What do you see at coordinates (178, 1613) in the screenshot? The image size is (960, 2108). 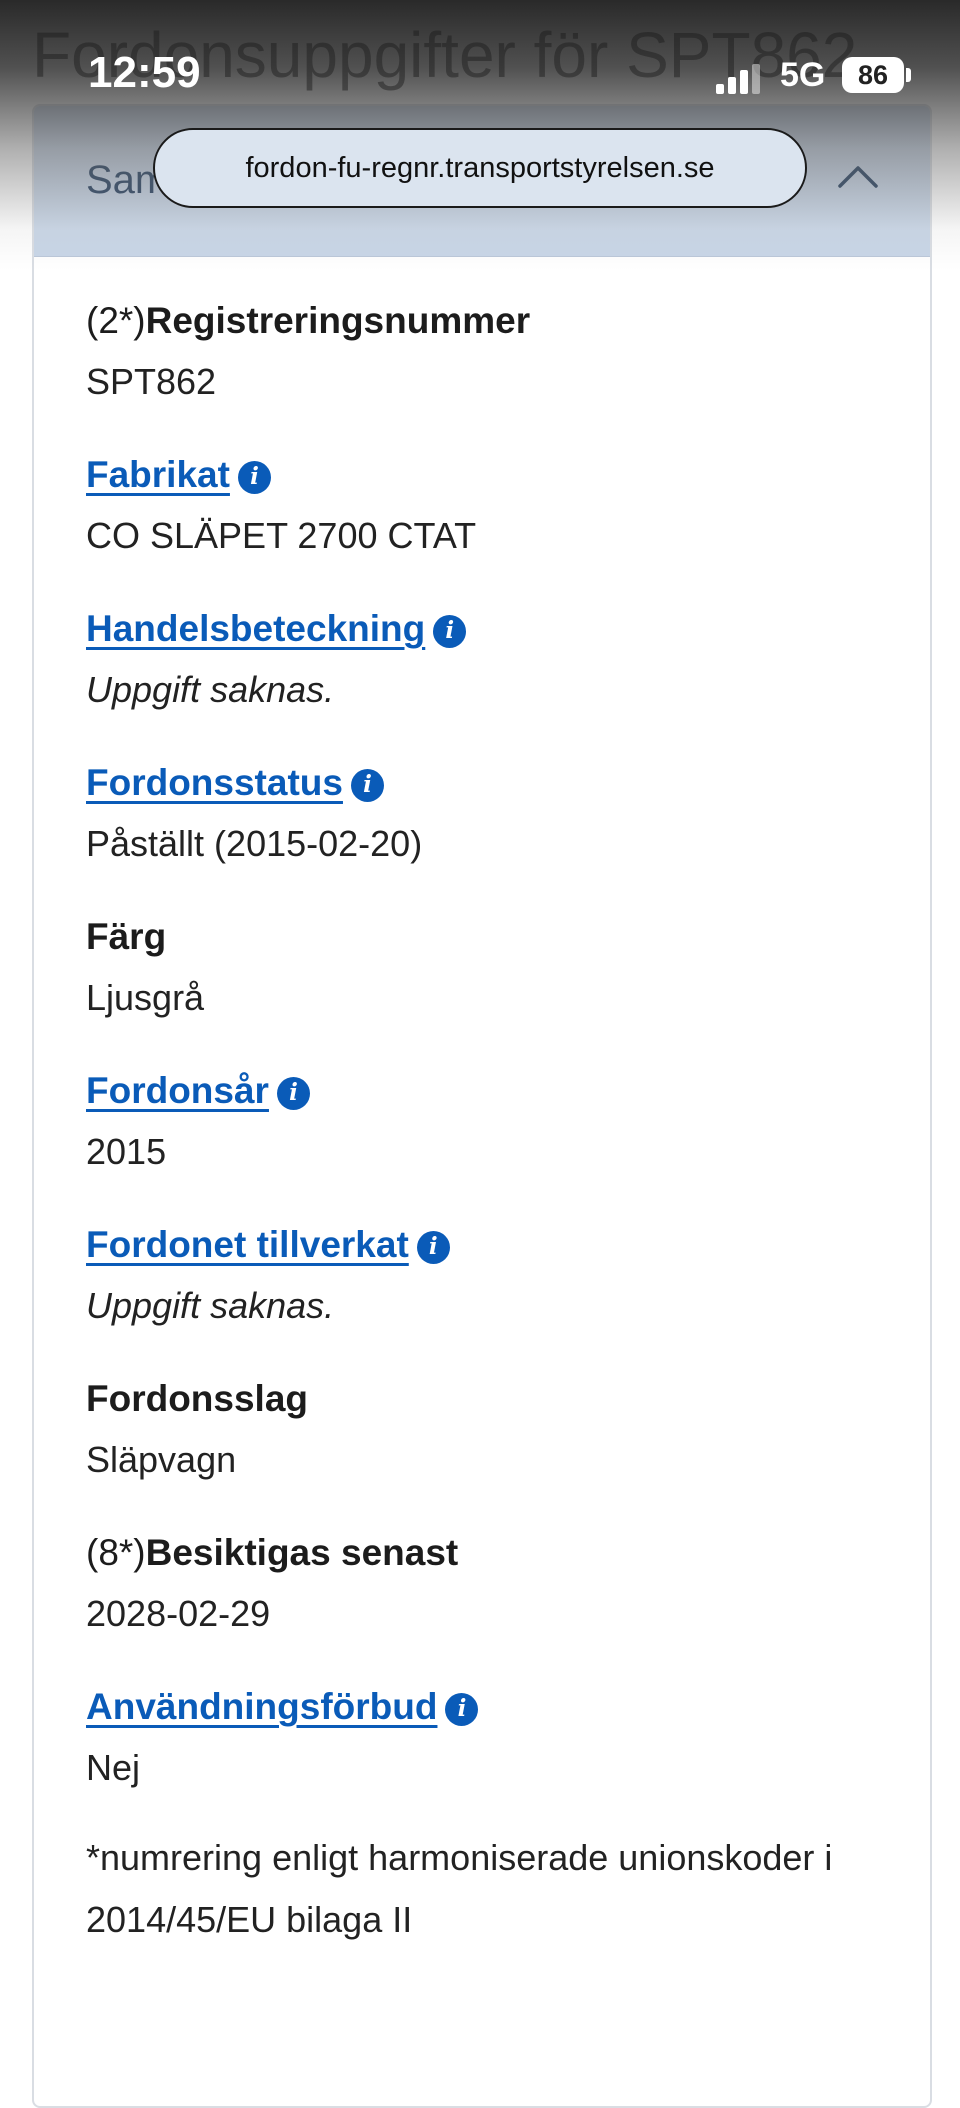 I see `field-value: 2028-02-29` at bounding box center [178, 1613].